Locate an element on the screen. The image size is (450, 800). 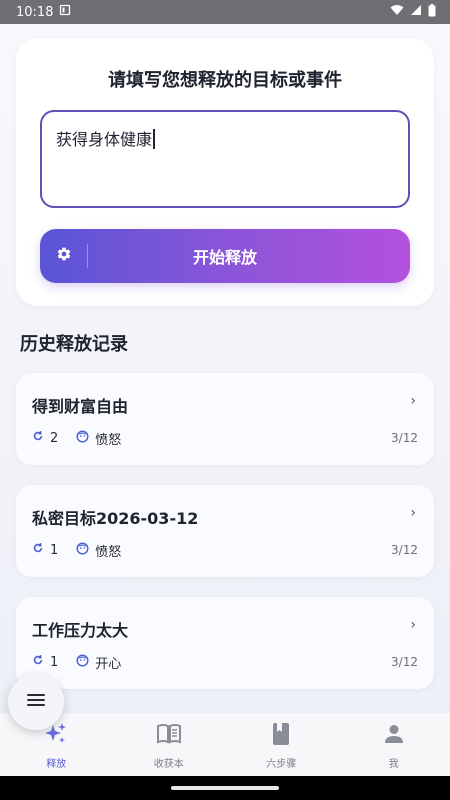
bottom-navigation: 释放 收获本 六步骤 我 is located at coordinates (225, 744).